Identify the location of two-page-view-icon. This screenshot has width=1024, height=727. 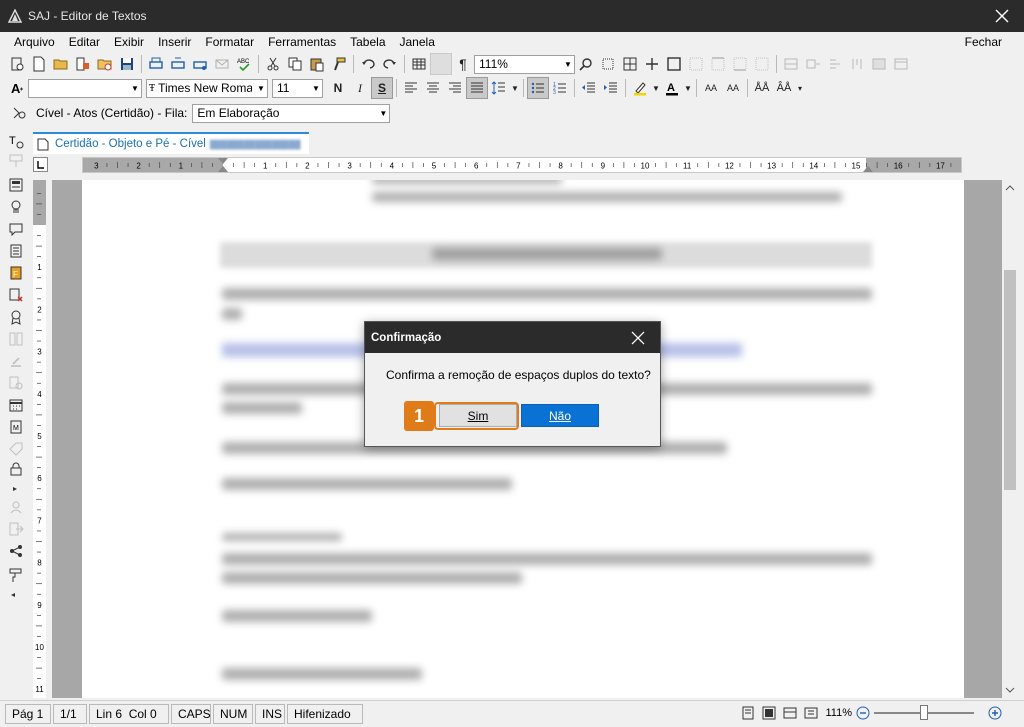
(790, 713).